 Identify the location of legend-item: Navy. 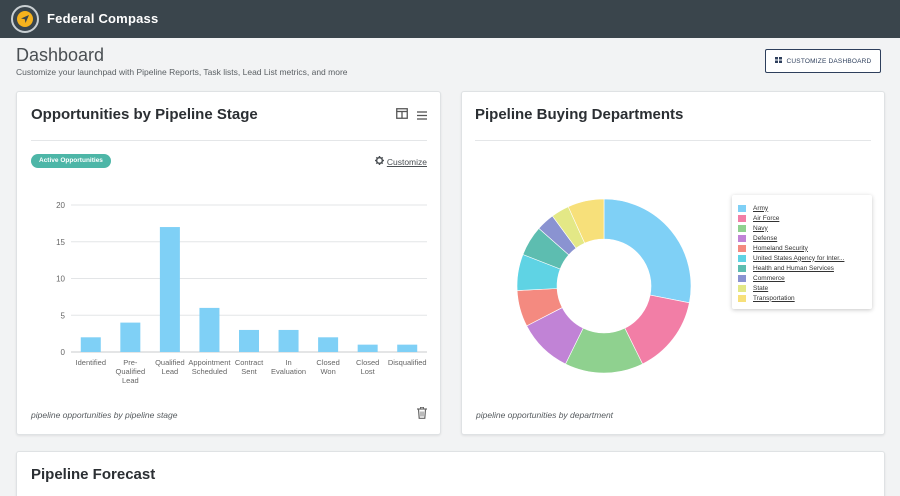
(802, 228).